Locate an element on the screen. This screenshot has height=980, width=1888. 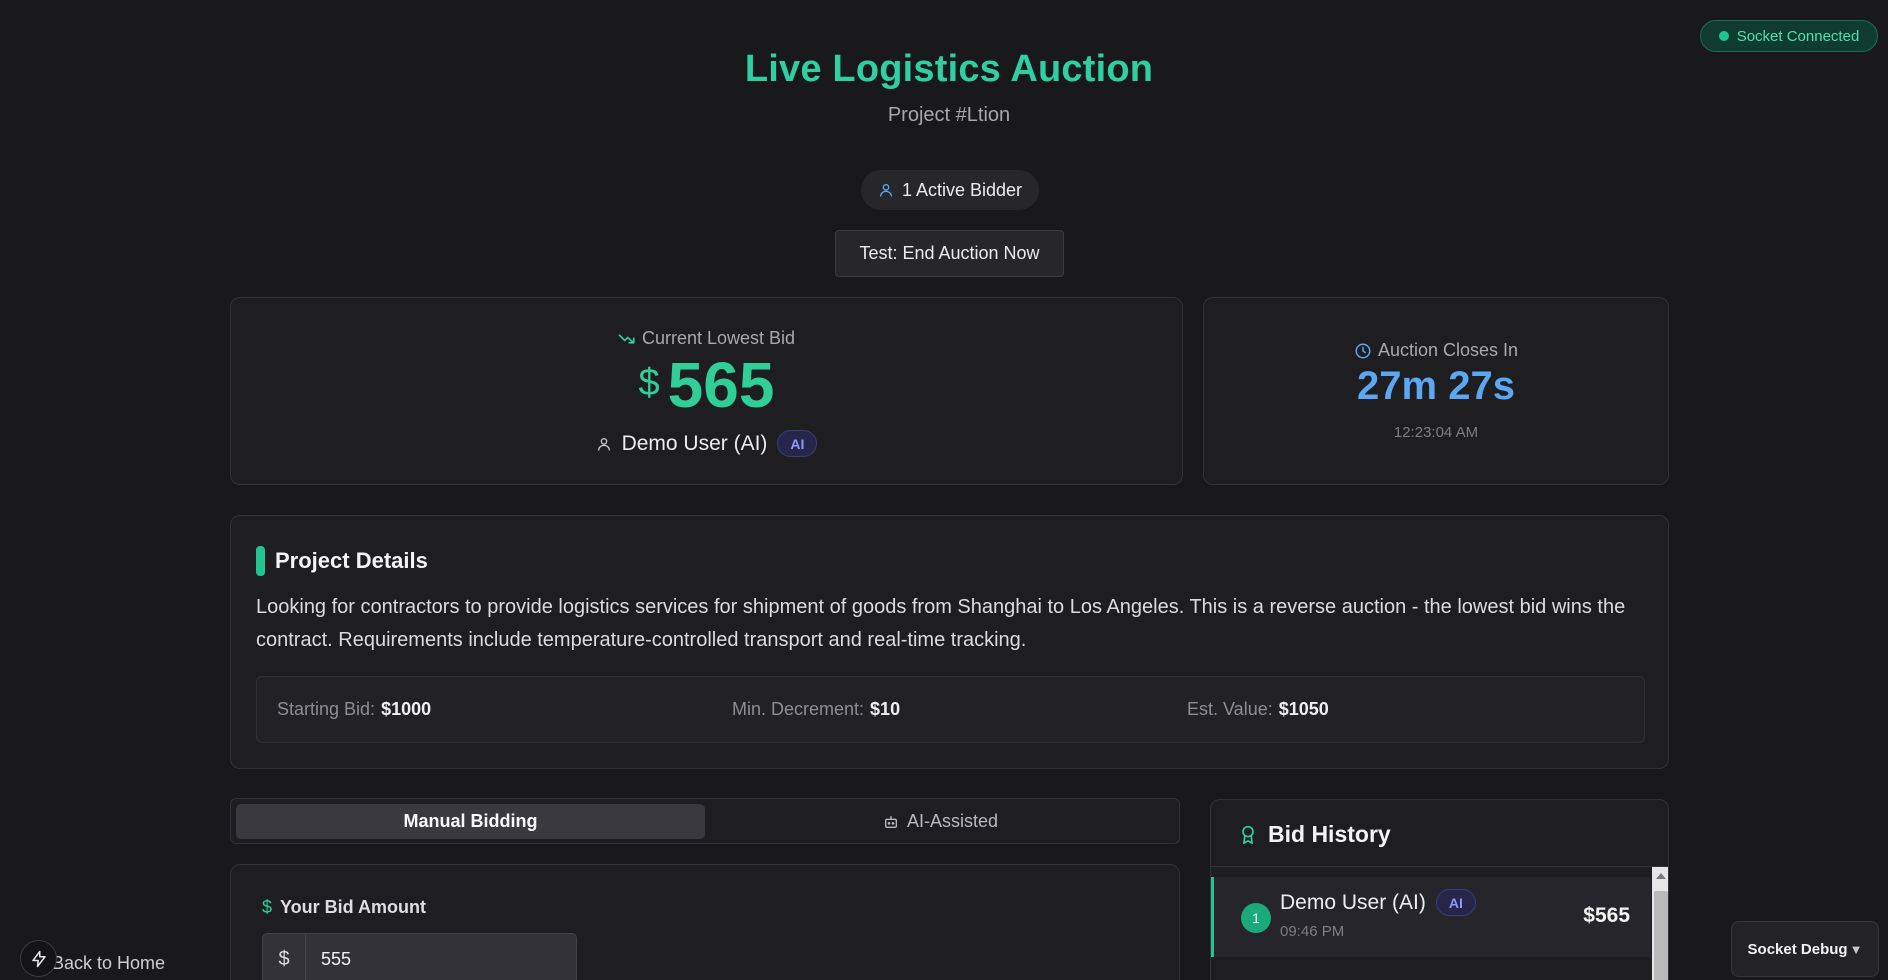
stat-value: $1050 is located at coordinates (1303, 709).